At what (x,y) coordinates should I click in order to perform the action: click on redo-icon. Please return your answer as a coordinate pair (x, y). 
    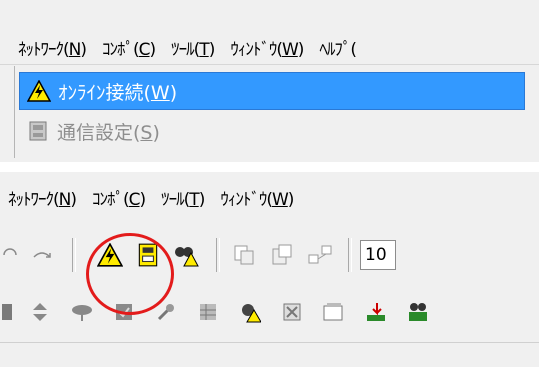
    Looking at the image, I should click on (42, 255).